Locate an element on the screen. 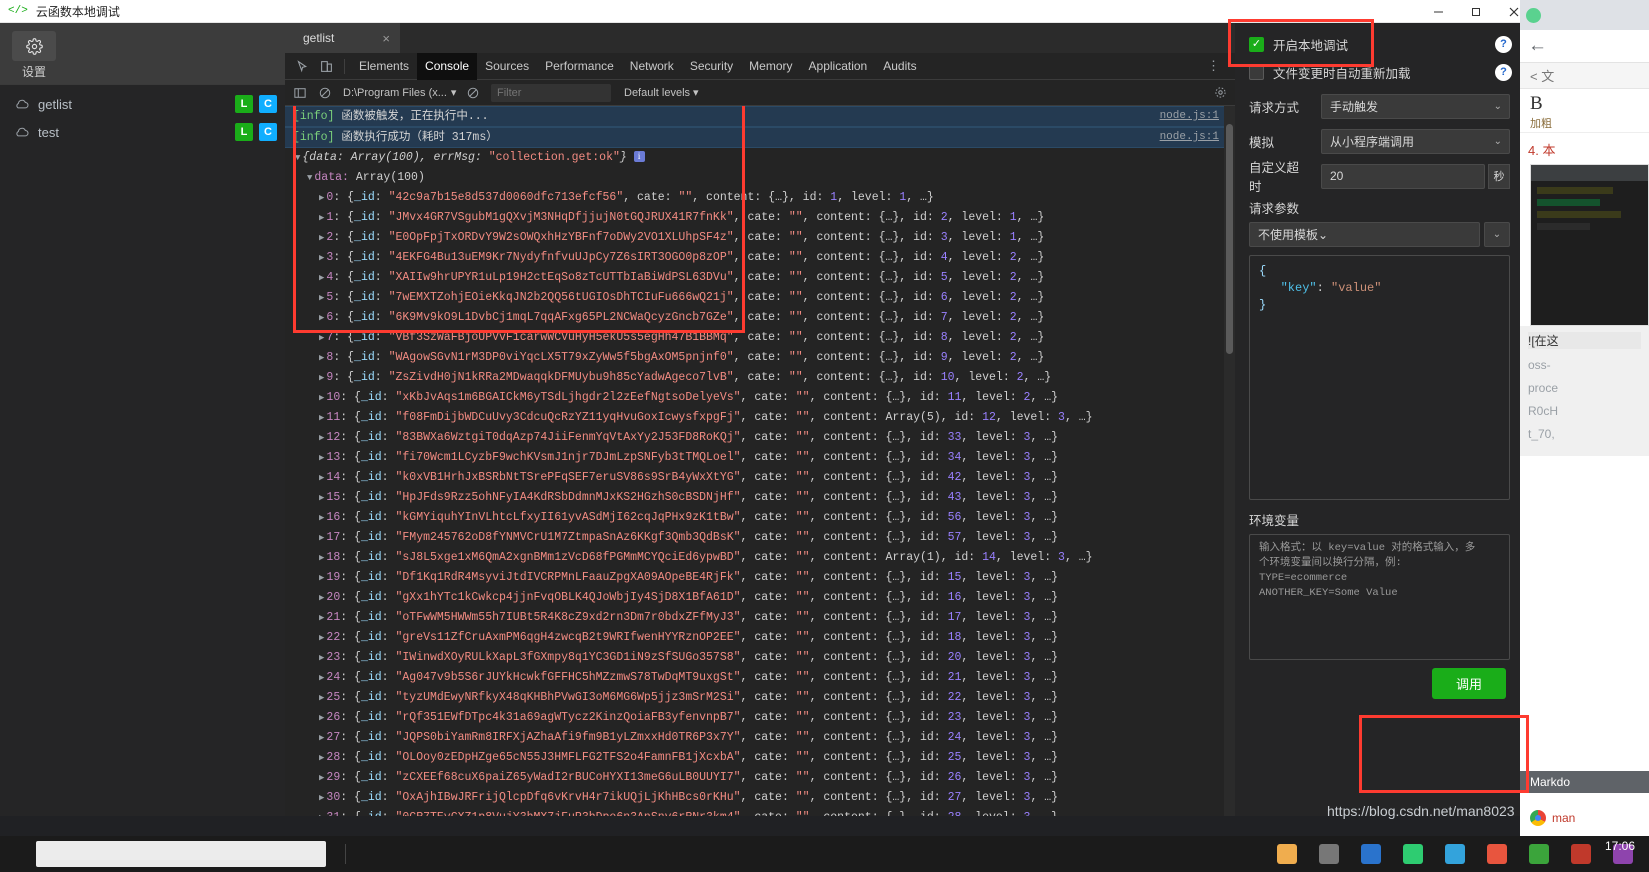 The width and height of the screenshot is (1649, 872). execution-context-select: D:\Program Files (x... ▾ is located at coordinates (399, 93).